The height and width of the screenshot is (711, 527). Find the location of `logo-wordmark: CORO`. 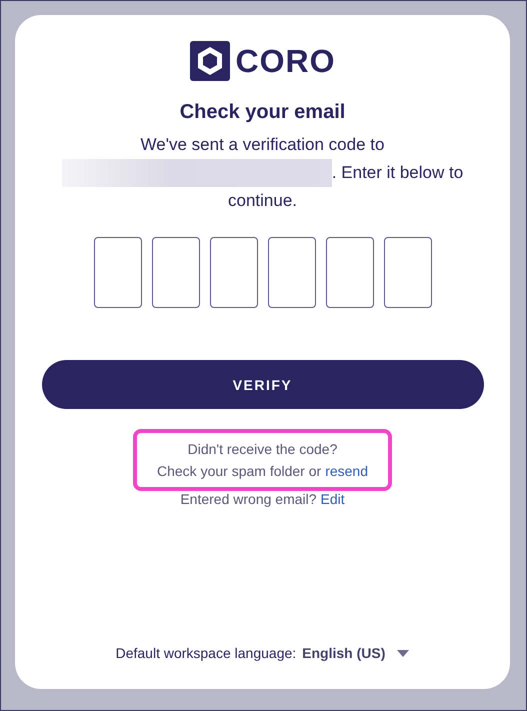

logo-wordmark: CORO is located at coordinates (286, 61).